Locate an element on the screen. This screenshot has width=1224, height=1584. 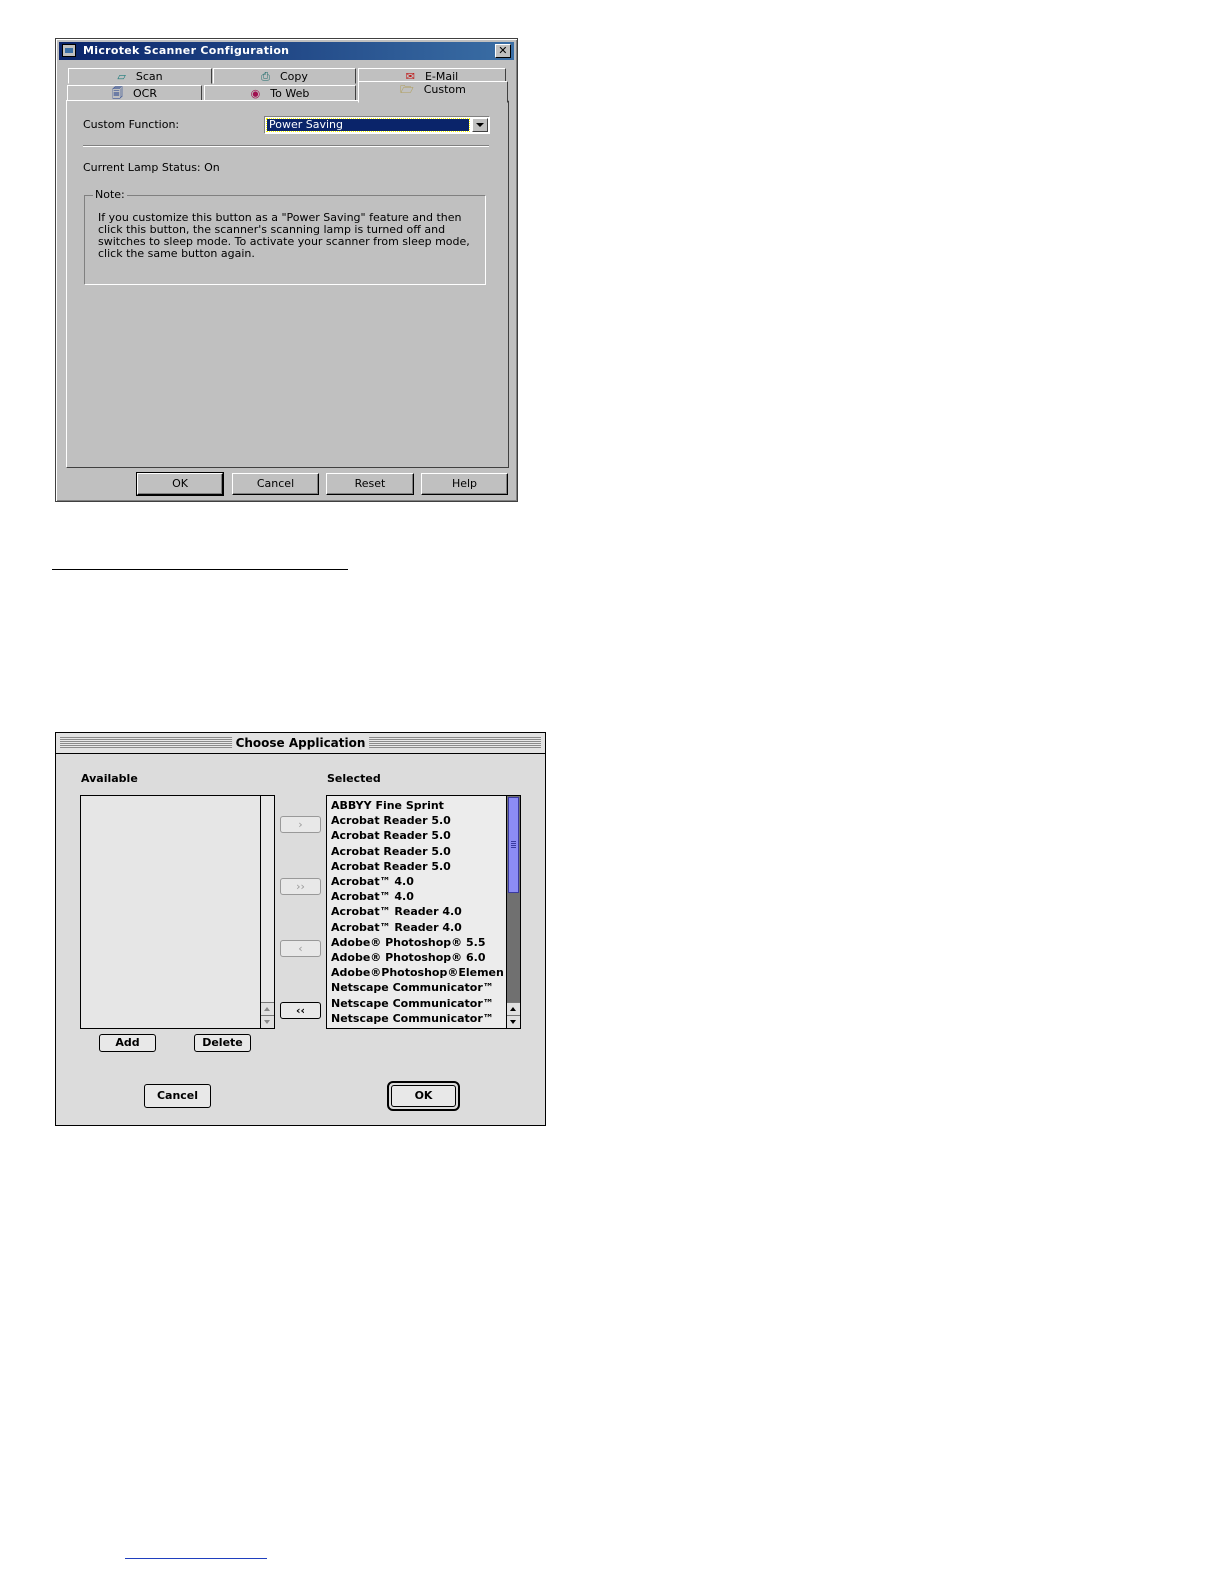
custom-function-value: Power Saving is located at coordinates (368, 125).